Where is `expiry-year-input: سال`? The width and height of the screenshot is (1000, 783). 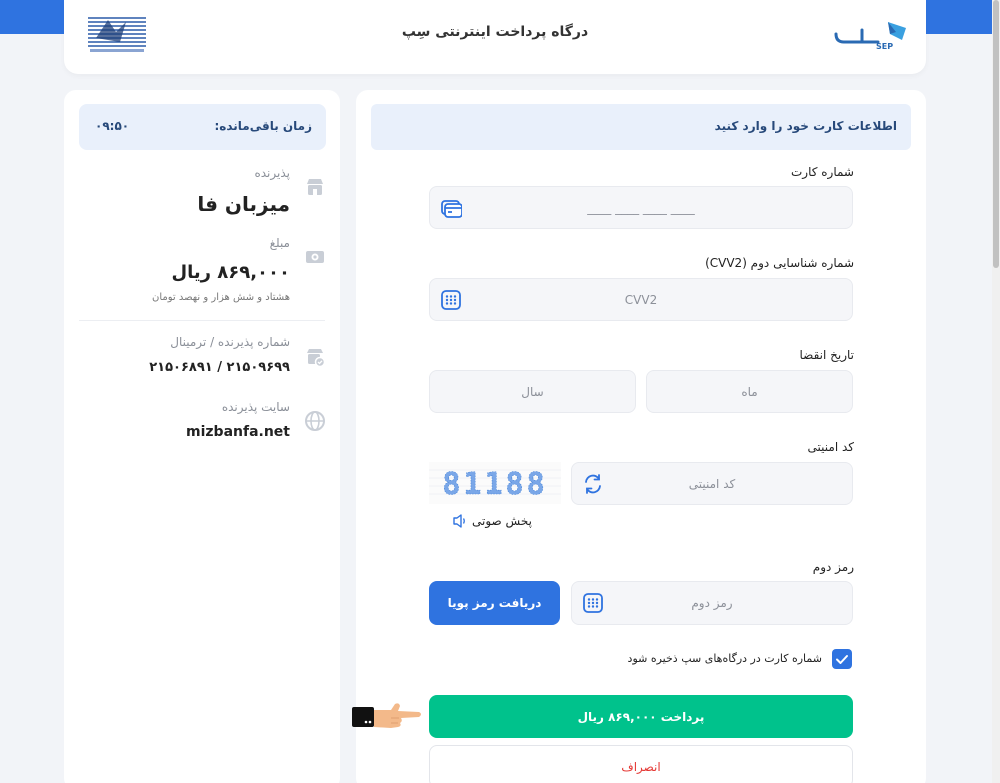
expiry-year-input: سال is located at coordinates (532, 391).